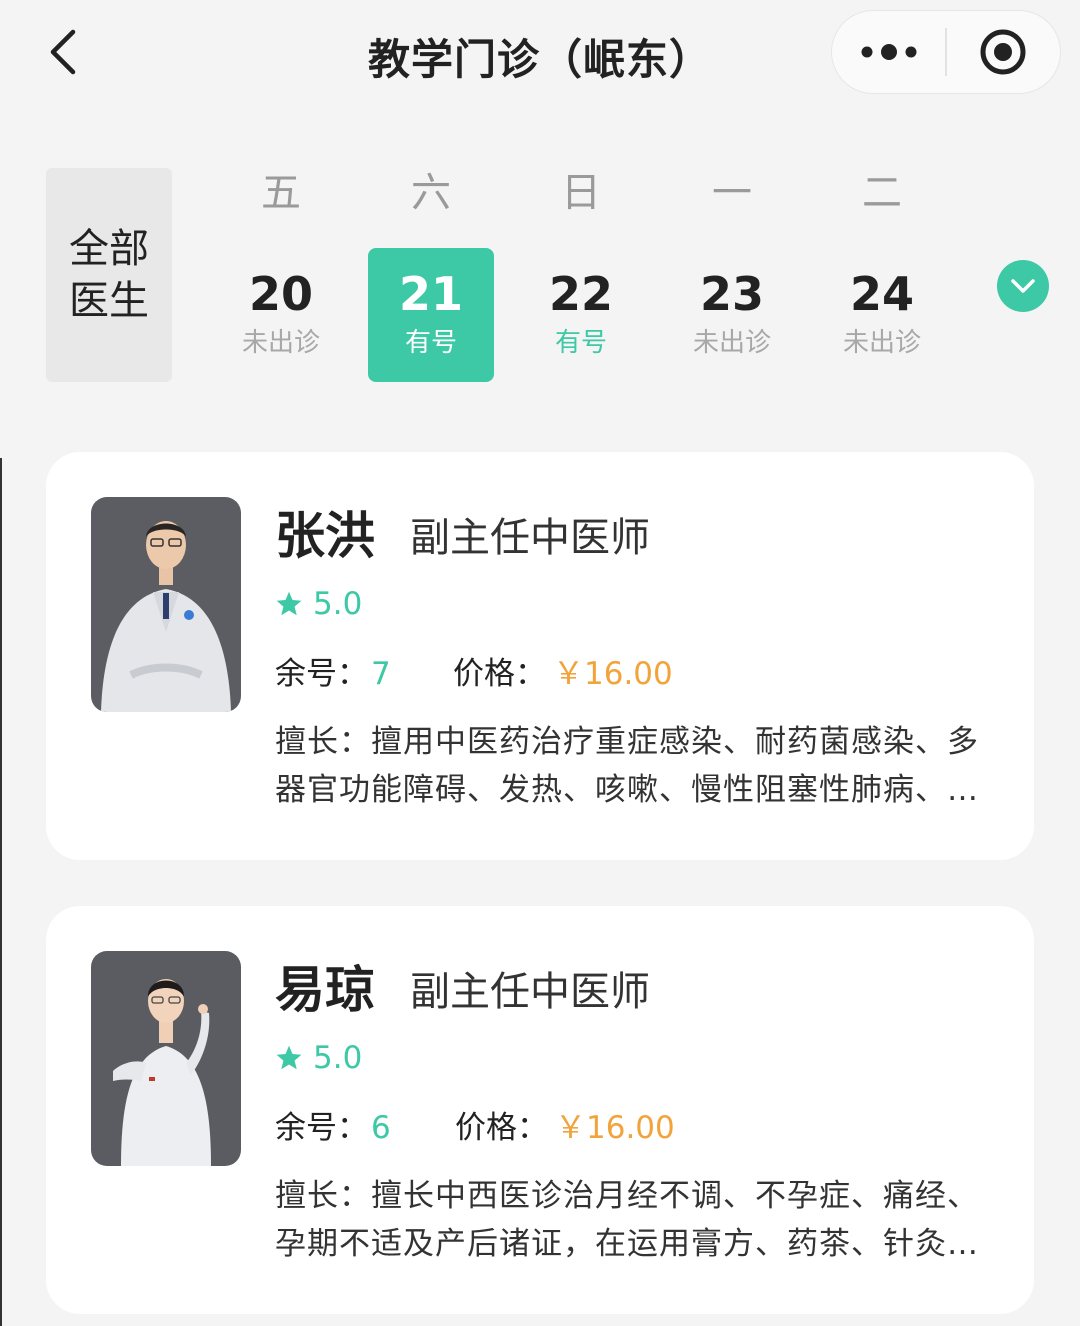  What do you see at coordinates (946, 52) in the screenshot?
I see `mini-program-capsule` at bounding box center [946, 52].